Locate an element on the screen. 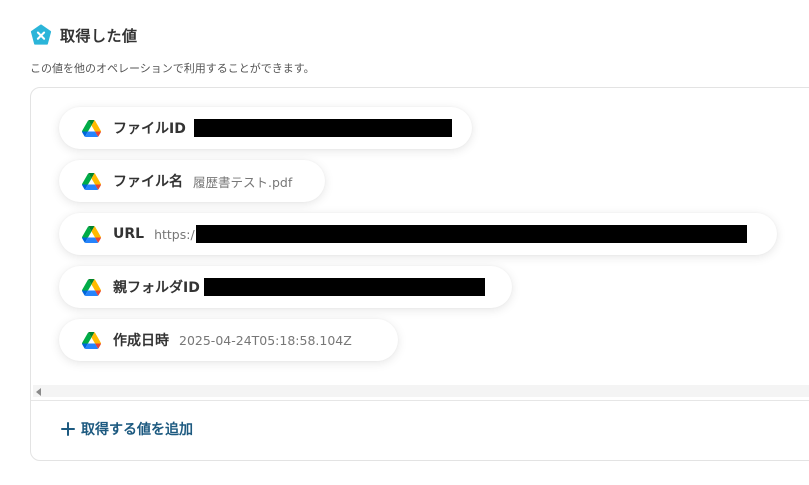 This screenshot has width=809, height=485. add-value-button: 取得する値を追加 is located at coordinates (127, 429).